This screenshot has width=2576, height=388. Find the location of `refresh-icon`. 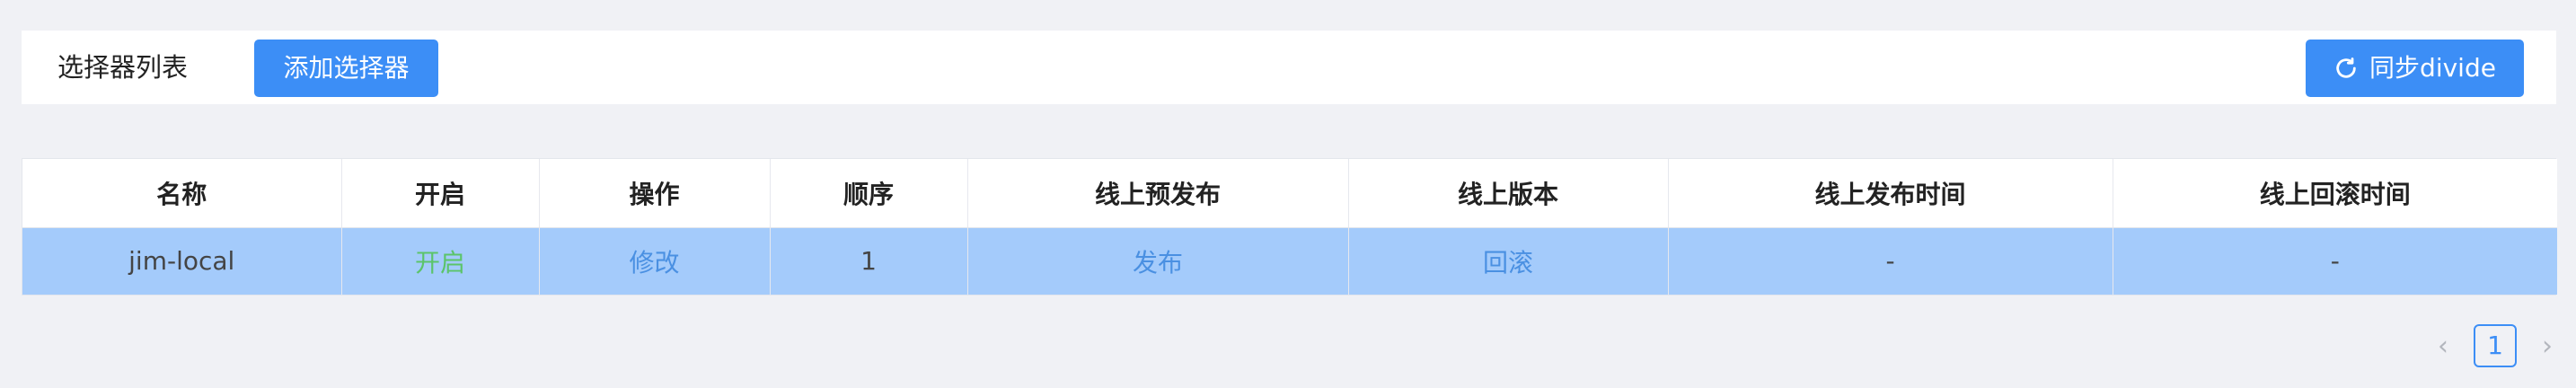

refresh-icon is located at coordinates (2346, 68).